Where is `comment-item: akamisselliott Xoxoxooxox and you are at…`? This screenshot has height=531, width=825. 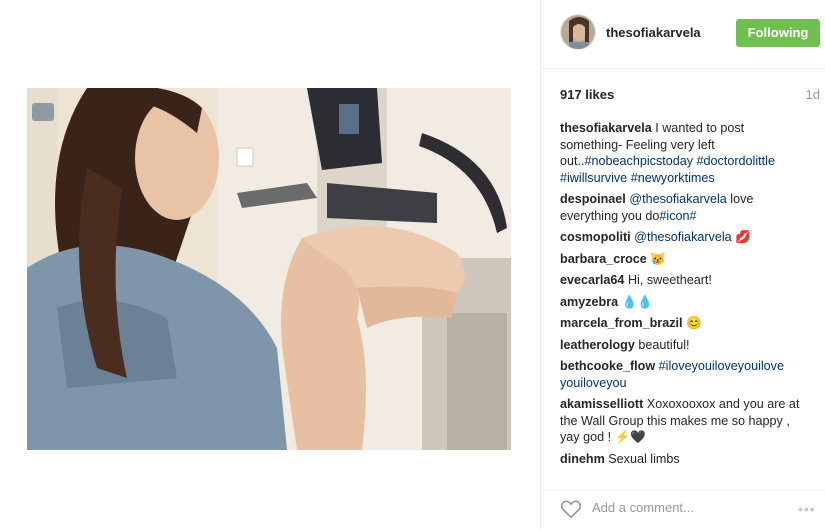
comment-item: akamisselliott Xoxoxooxox and you are at… is located at coordinates (682, 421).